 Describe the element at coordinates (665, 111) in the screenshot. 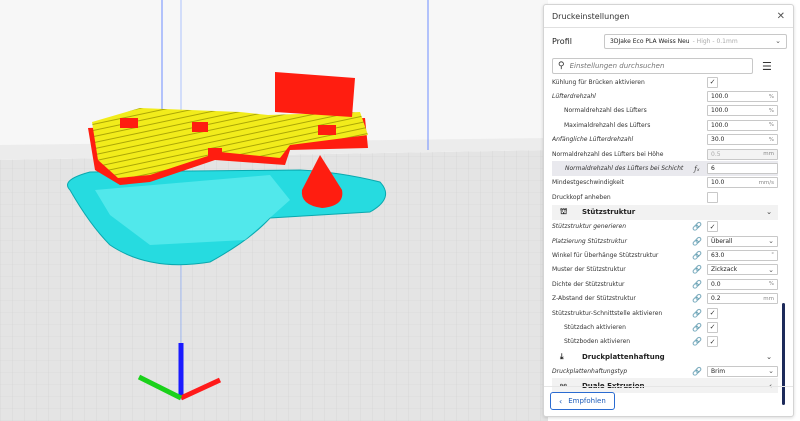

I see `setting-row: Normaldrehzahl des Lüfters 100.0%` at that location.